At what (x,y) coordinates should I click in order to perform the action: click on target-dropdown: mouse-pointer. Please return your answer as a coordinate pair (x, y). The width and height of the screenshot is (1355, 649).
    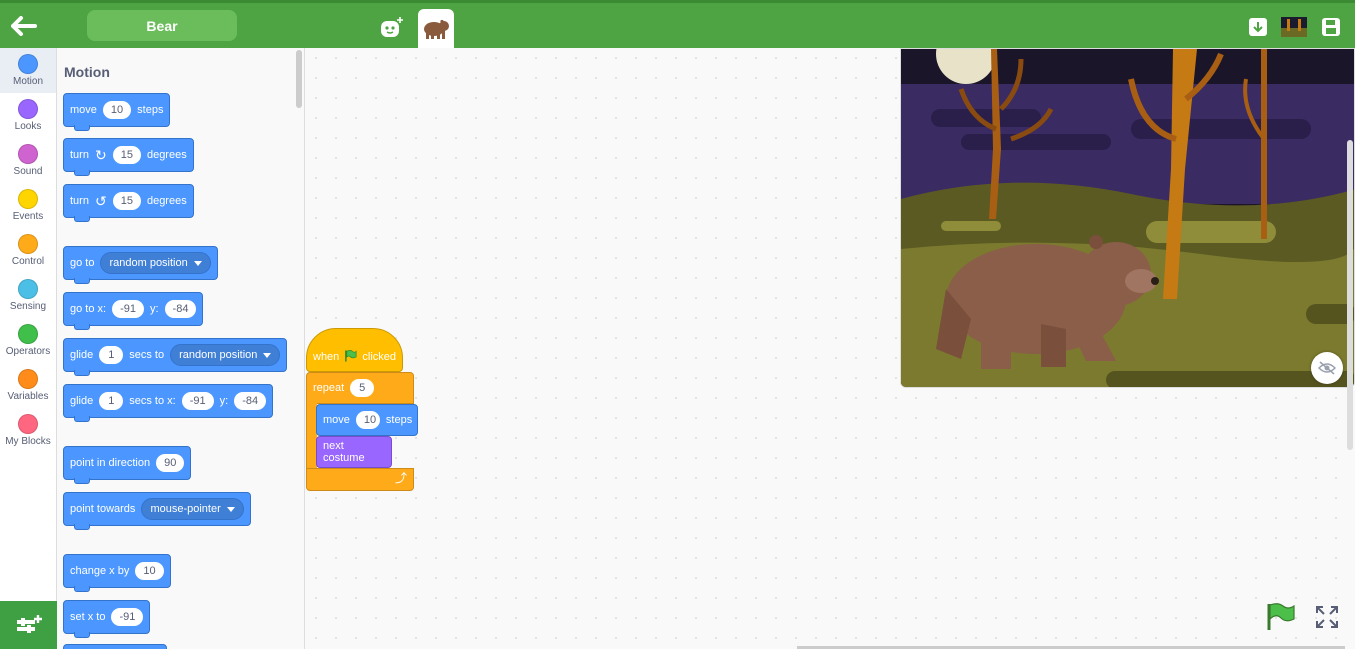
    Looking at the image, I should click on (192, 509).